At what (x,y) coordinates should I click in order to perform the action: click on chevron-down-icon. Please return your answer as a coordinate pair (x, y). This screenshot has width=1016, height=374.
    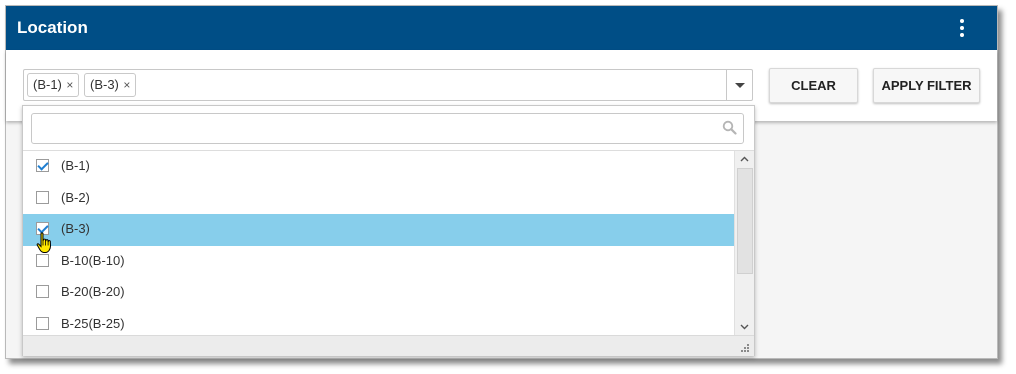
    Looking at the image, I should click on (740, 85).